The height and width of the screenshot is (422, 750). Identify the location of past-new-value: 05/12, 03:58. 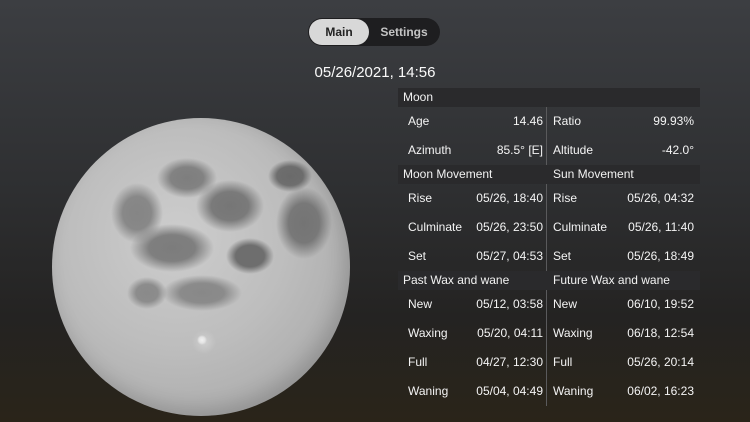
(509, 304).